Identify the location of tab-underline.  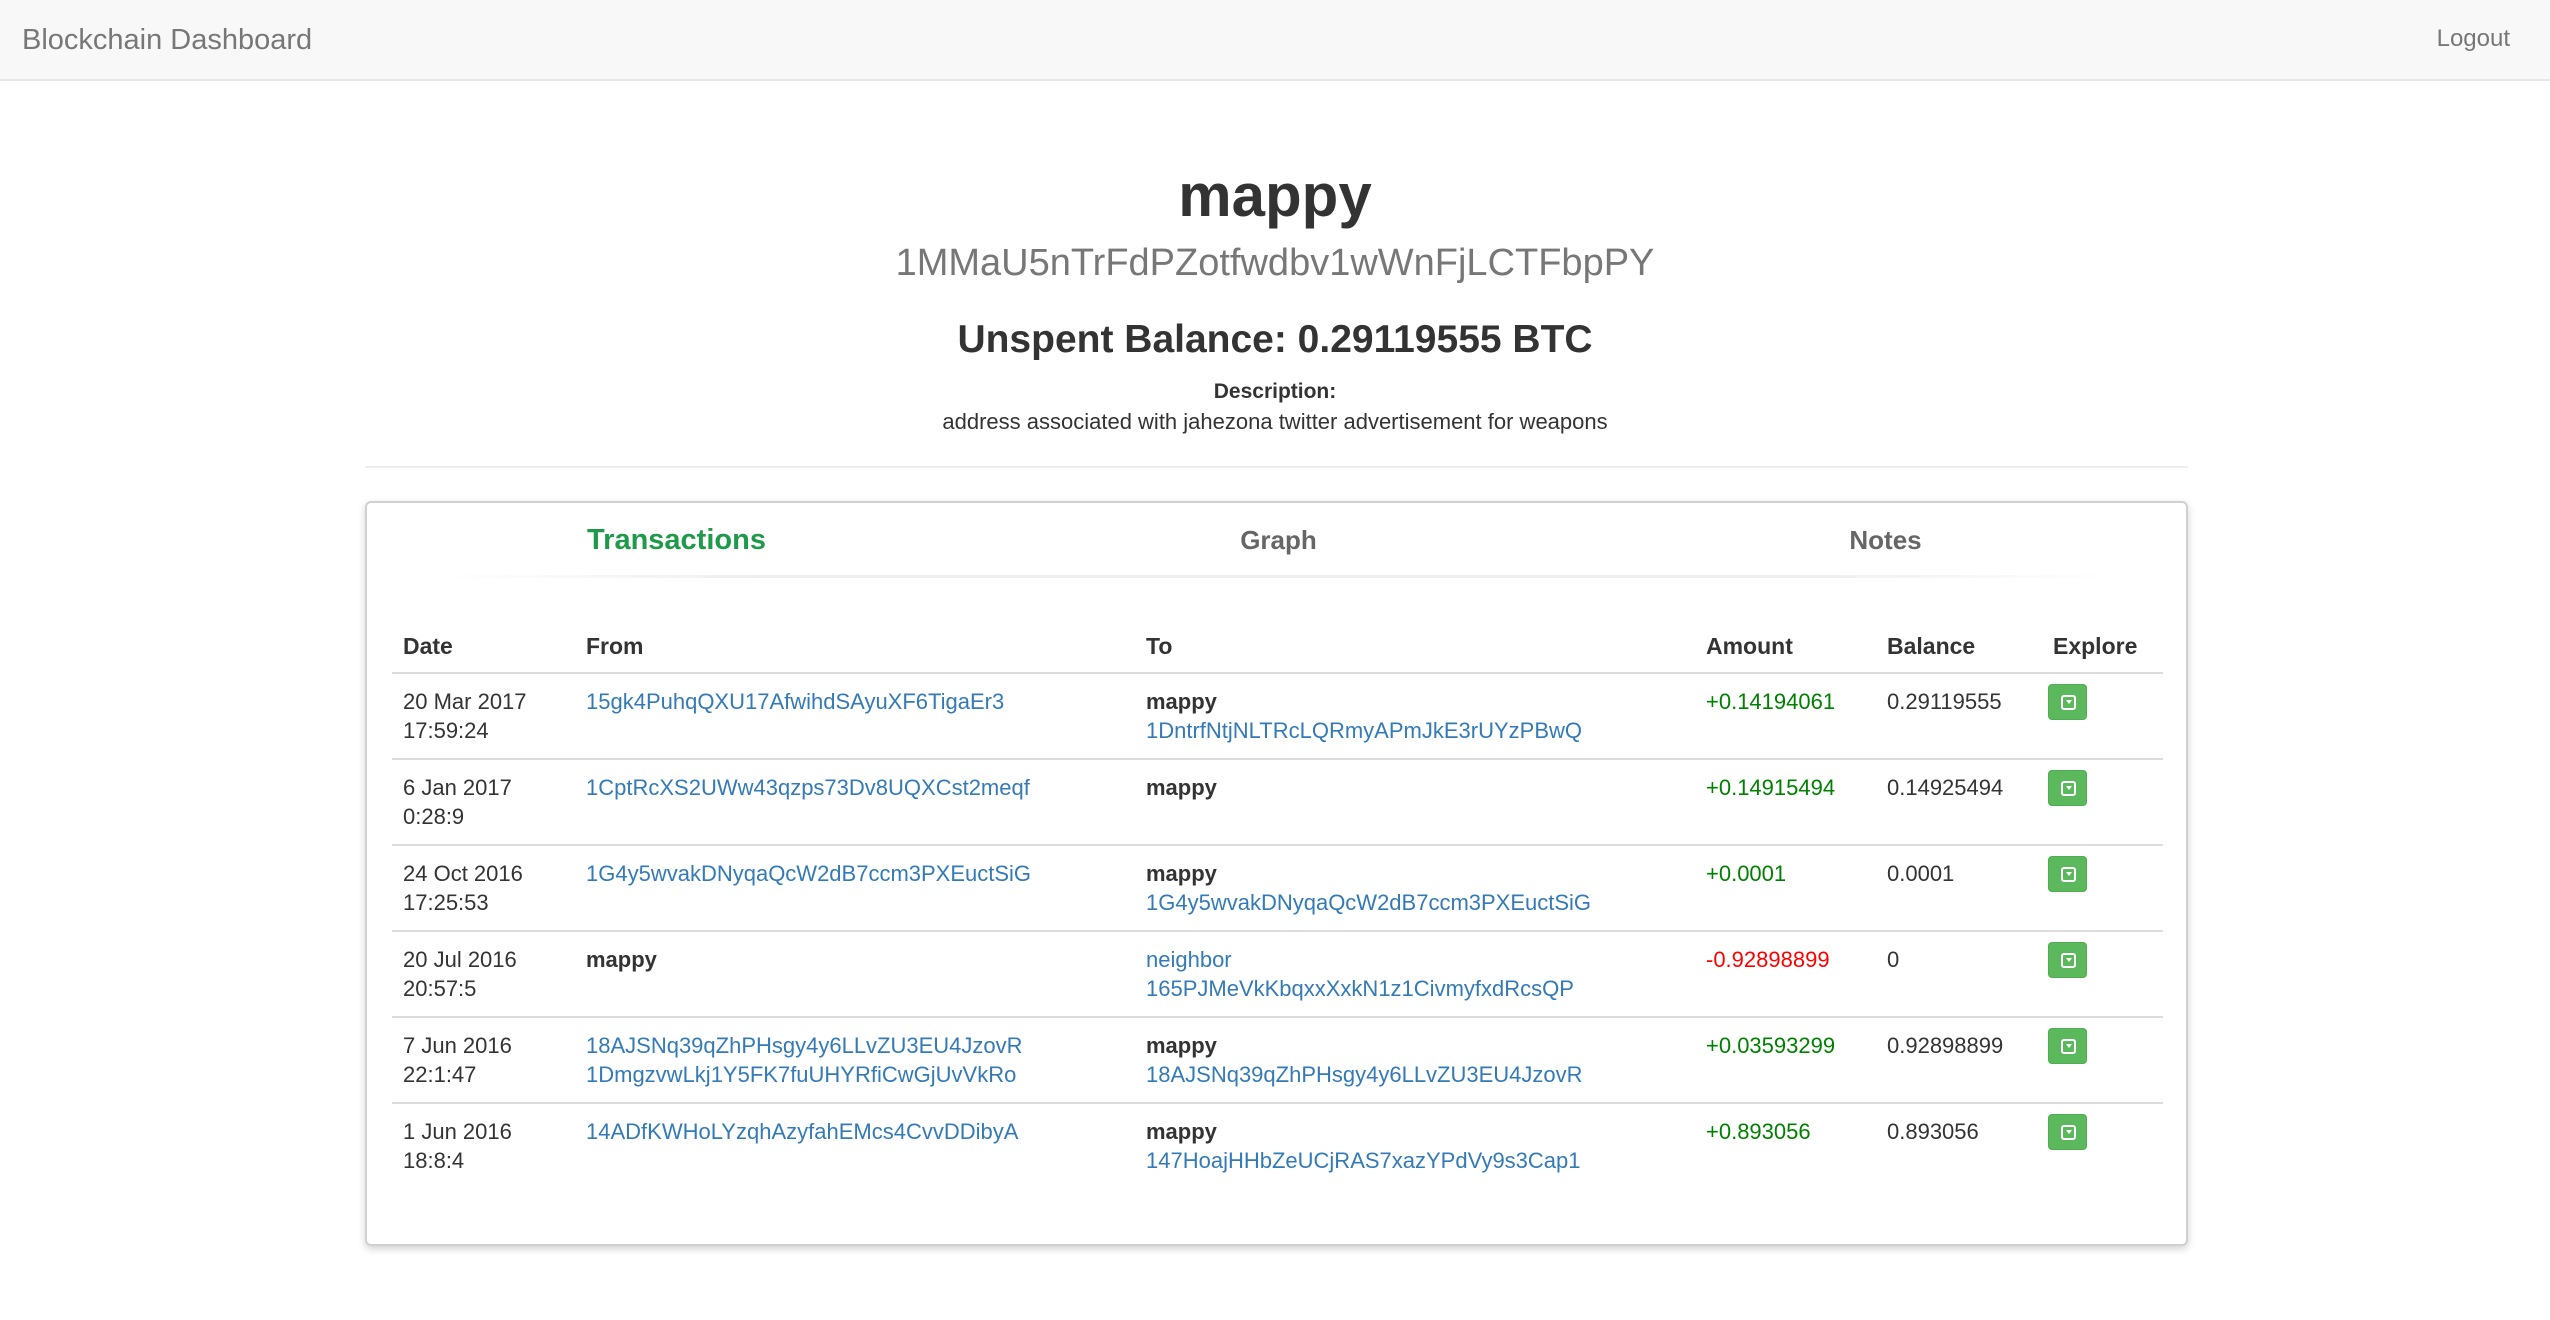
(1277, 576).